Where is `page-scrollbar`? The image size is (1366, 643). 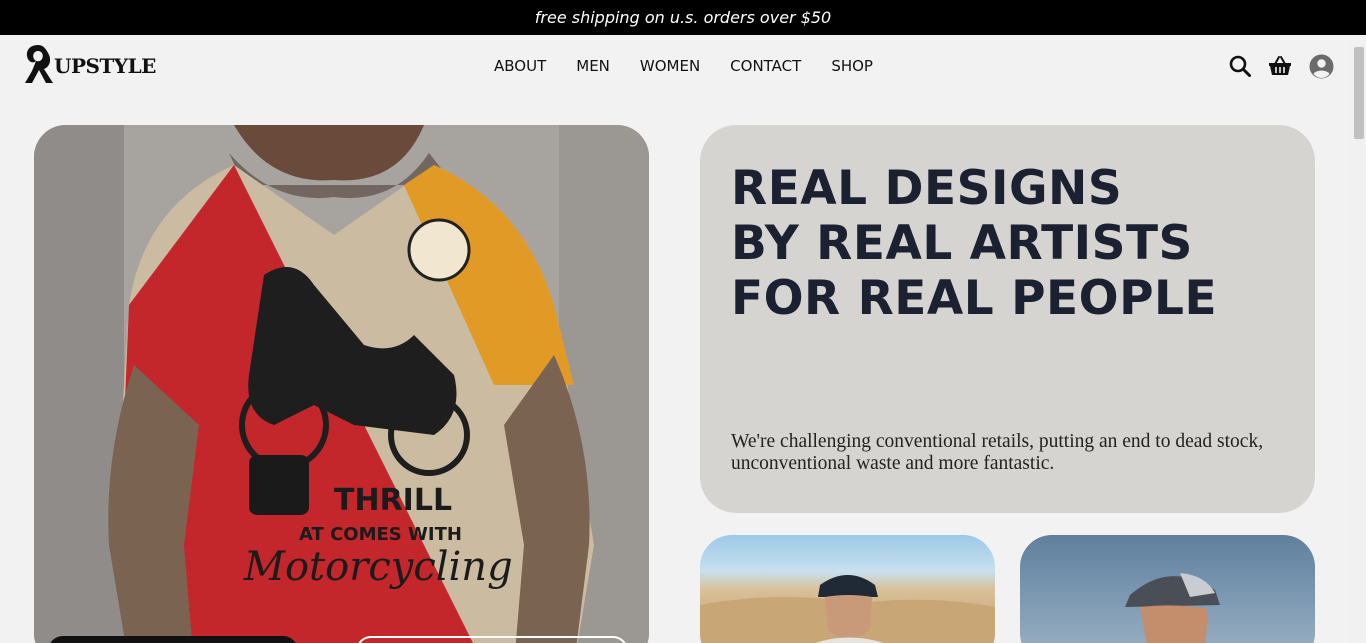
page-scrollbar is located at coordinates (1358, 339).